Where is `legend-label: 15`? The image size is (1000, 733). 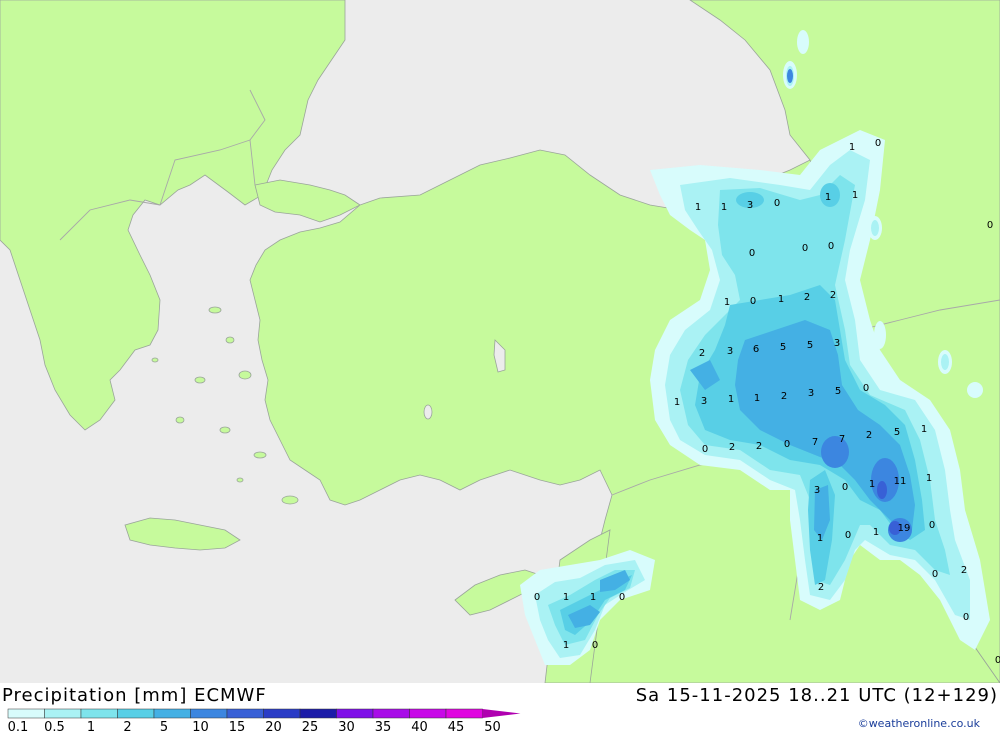 legend-label: 15 is located at coordinates (237, 726).